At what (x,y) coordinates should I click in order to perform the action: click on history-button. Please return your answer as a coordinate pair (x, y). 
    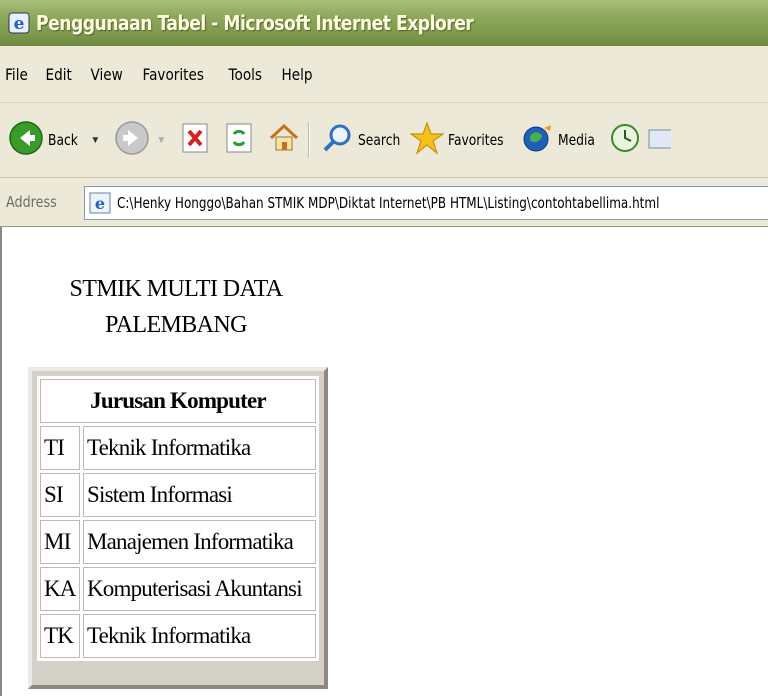
    Looking at the image, I should click on (625, 140).